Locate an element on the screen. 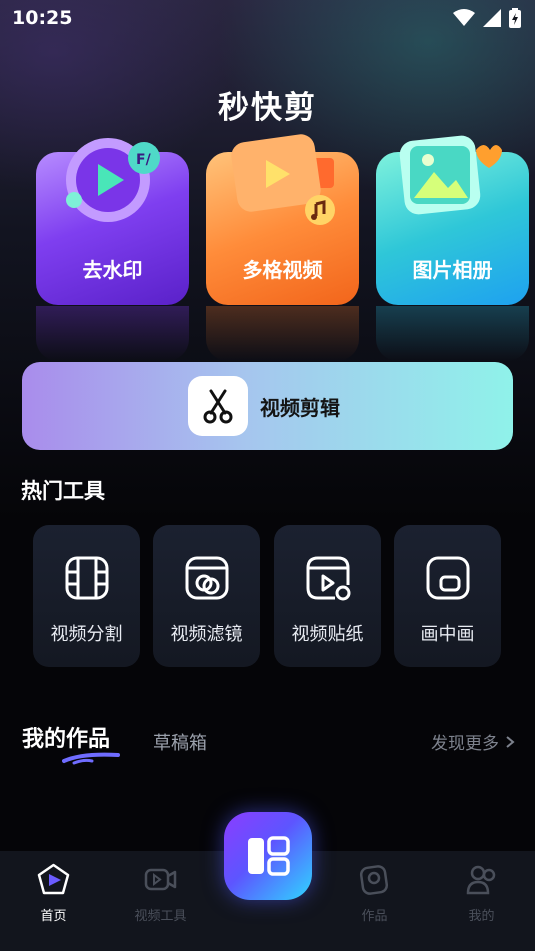  tool-label: 画中画 is located at coordinates (447, 634).